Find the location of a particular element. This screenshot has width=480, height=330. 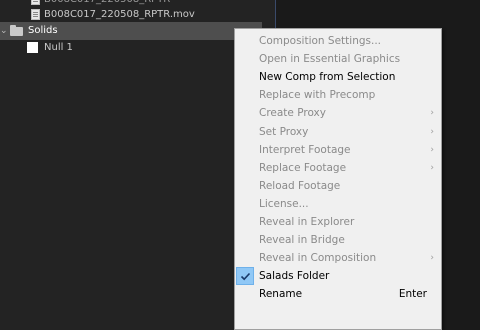

menu-item-salads-folder: Salads Folder is located at coordinates (338, 276).